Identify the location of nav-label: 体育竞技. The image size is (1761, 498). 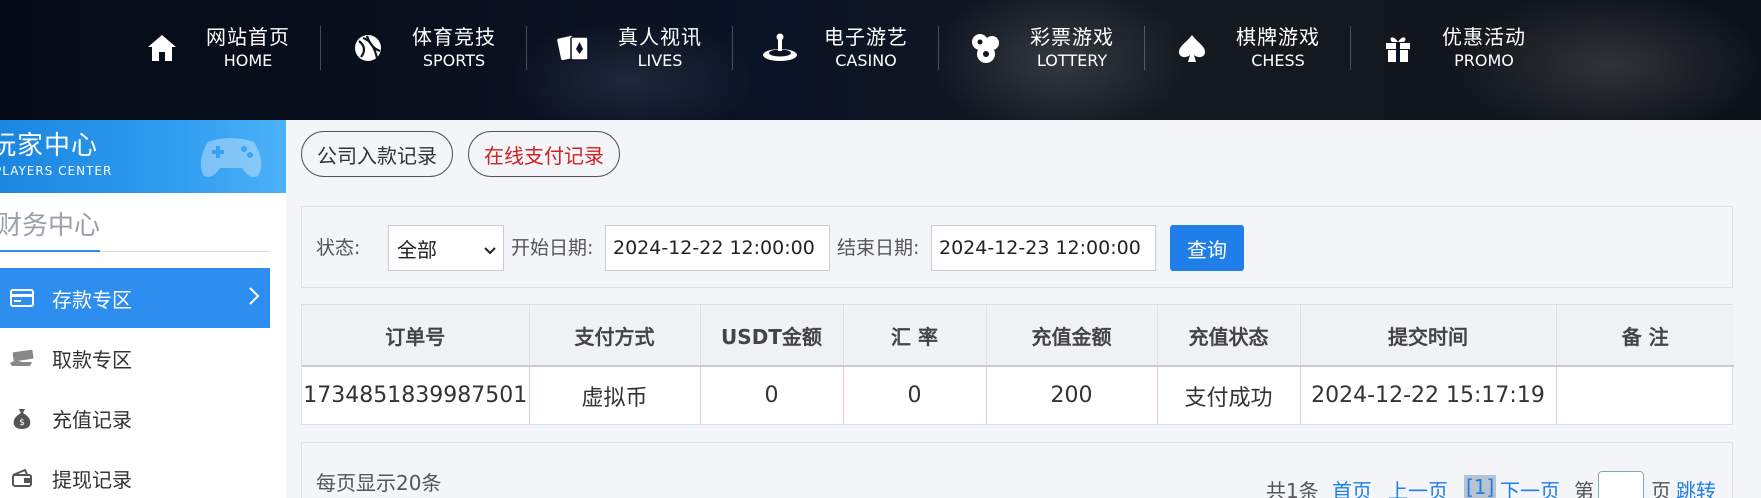
(454, 37).